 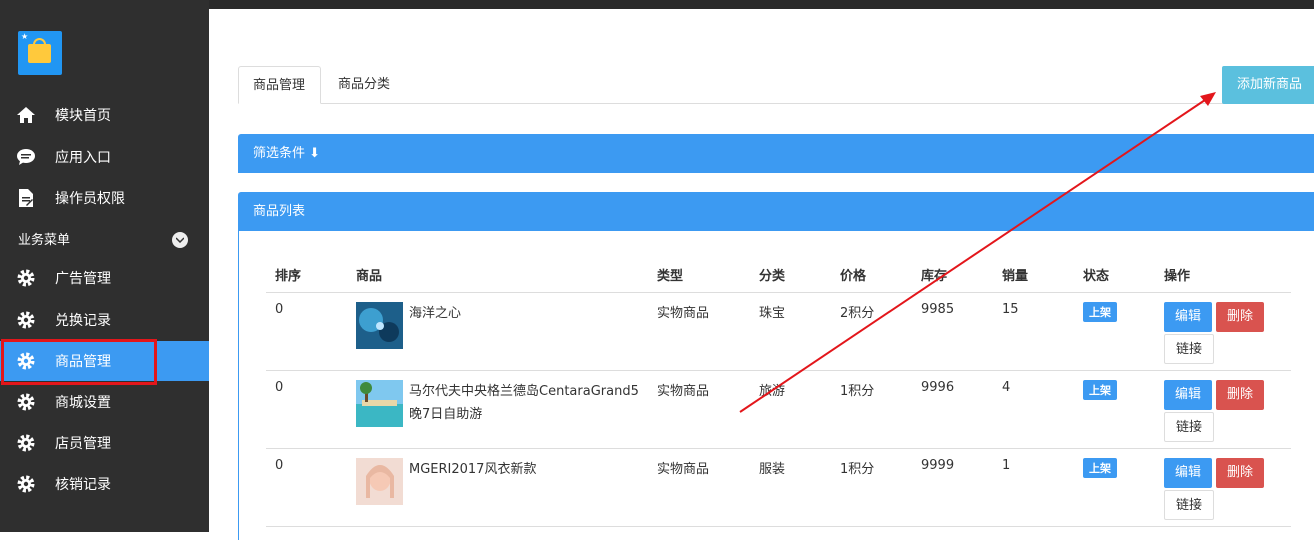 What do you see at coordinates (90, 199) in the screenshot?
I see `sidebar-item-label: 操作员权限` at bounding box center [90, 199].